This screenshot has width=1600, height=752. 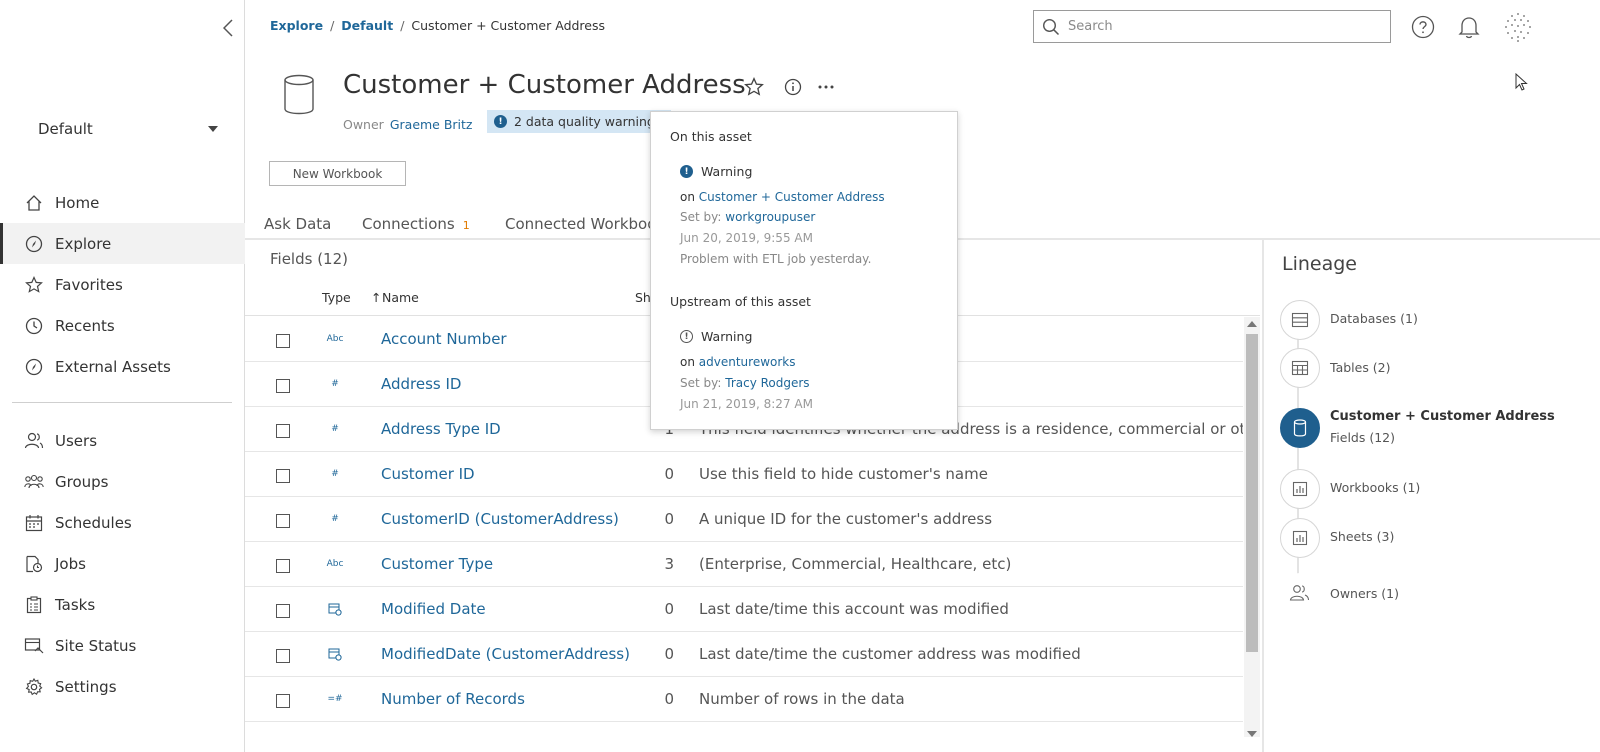 I want to click on popover-section-upstream: Upstream of this asset, so click(x=740, y=301).